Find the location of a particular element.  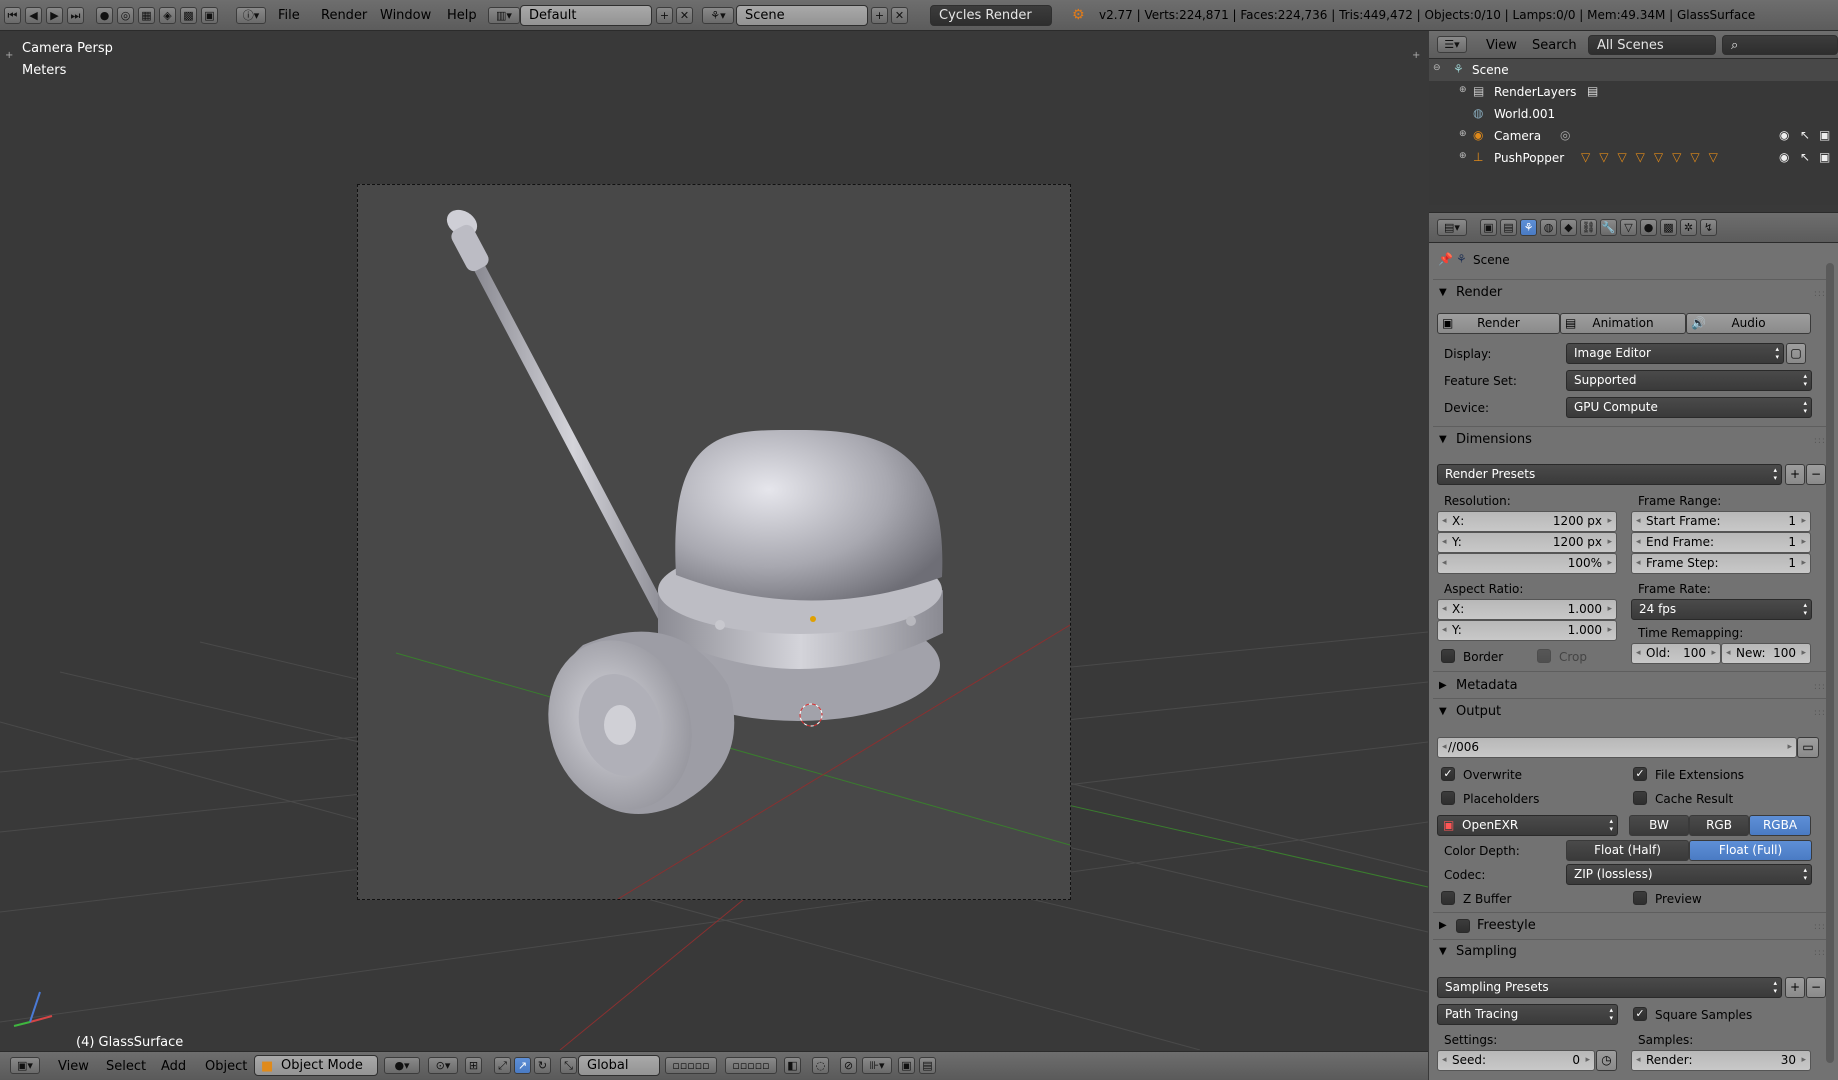

frame-step-field: Frame Step: 1 is located at coordinates (1721, 563).